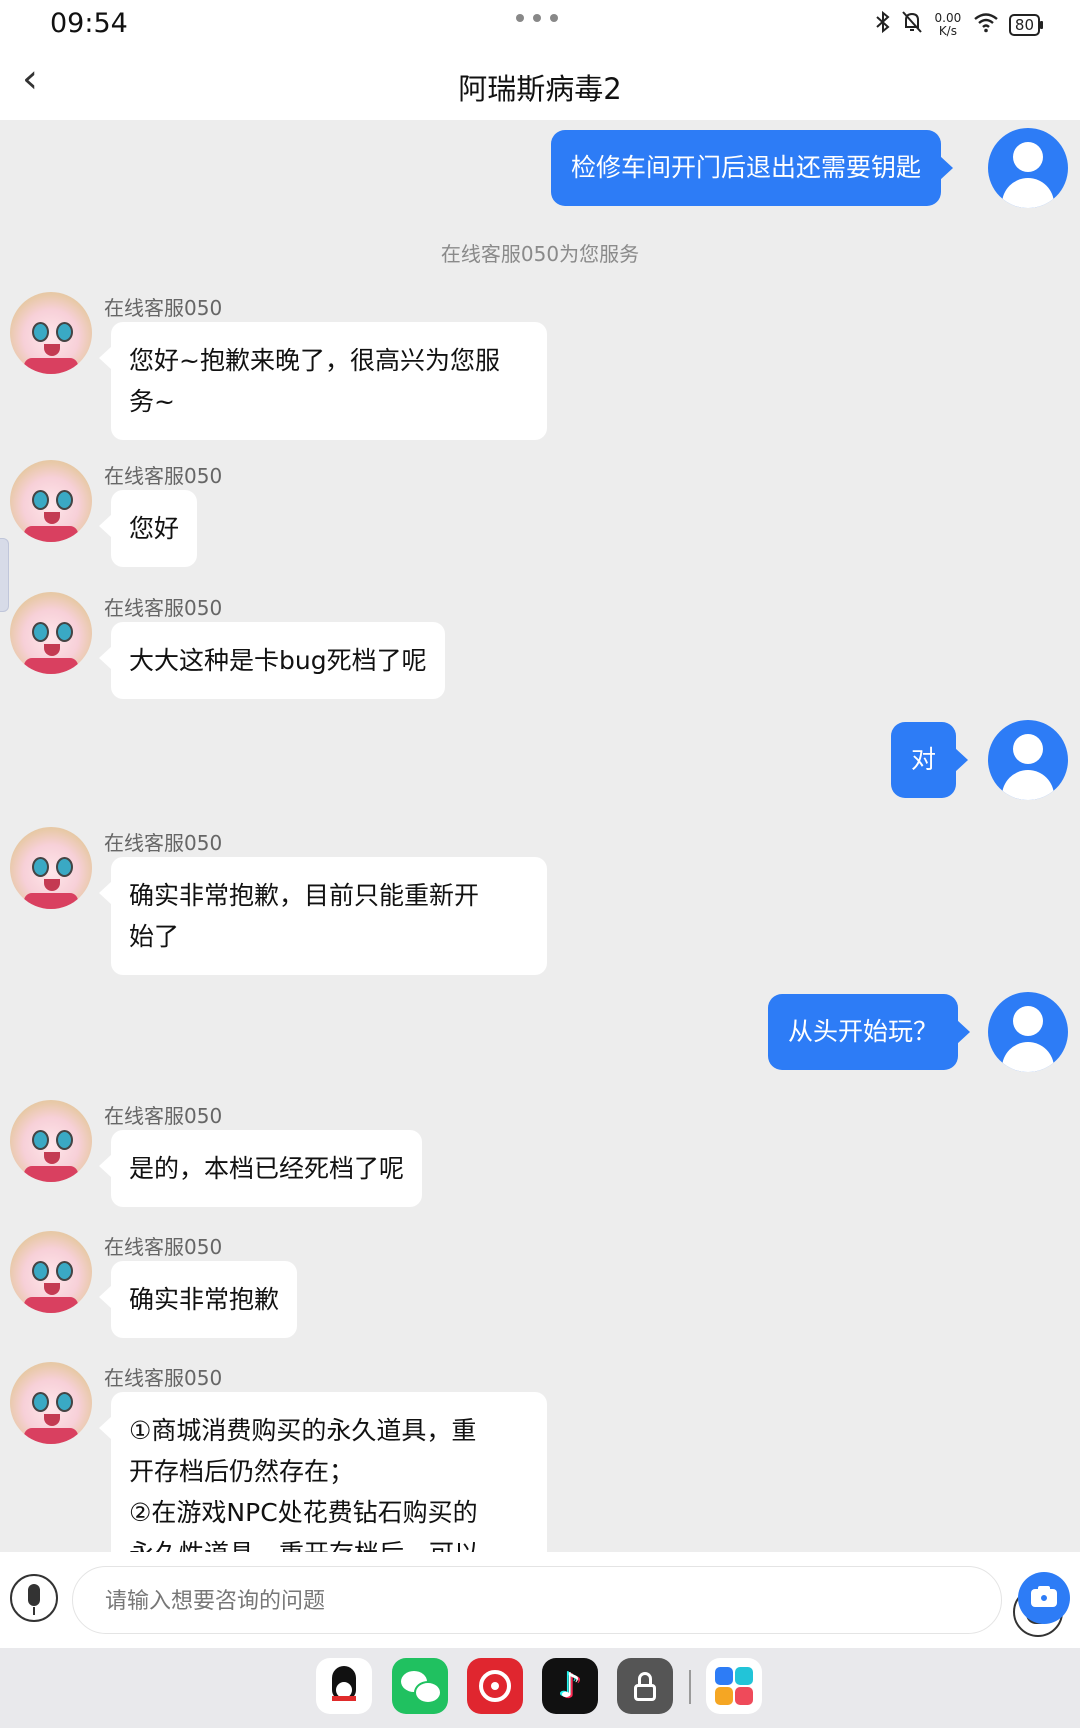 The height and width of the screenshot is (1728, 1080). I want to click on system-icons: 0.00 K/s 80, so click(959, 25).